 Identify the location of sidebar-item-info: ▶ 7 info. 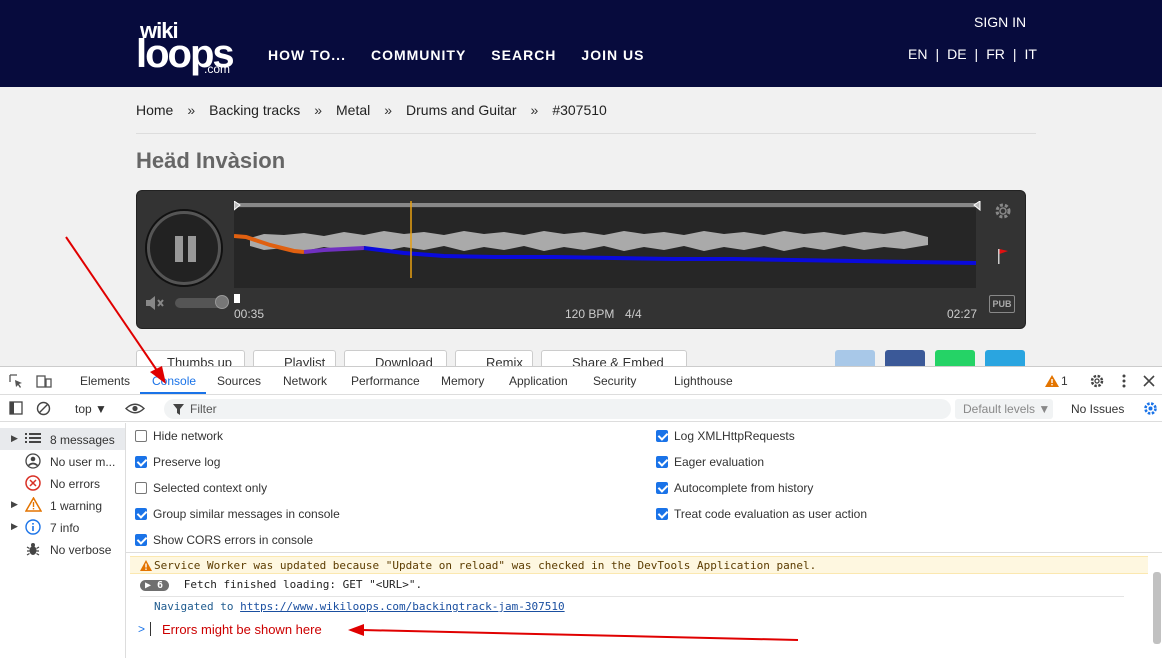
(62, 527).